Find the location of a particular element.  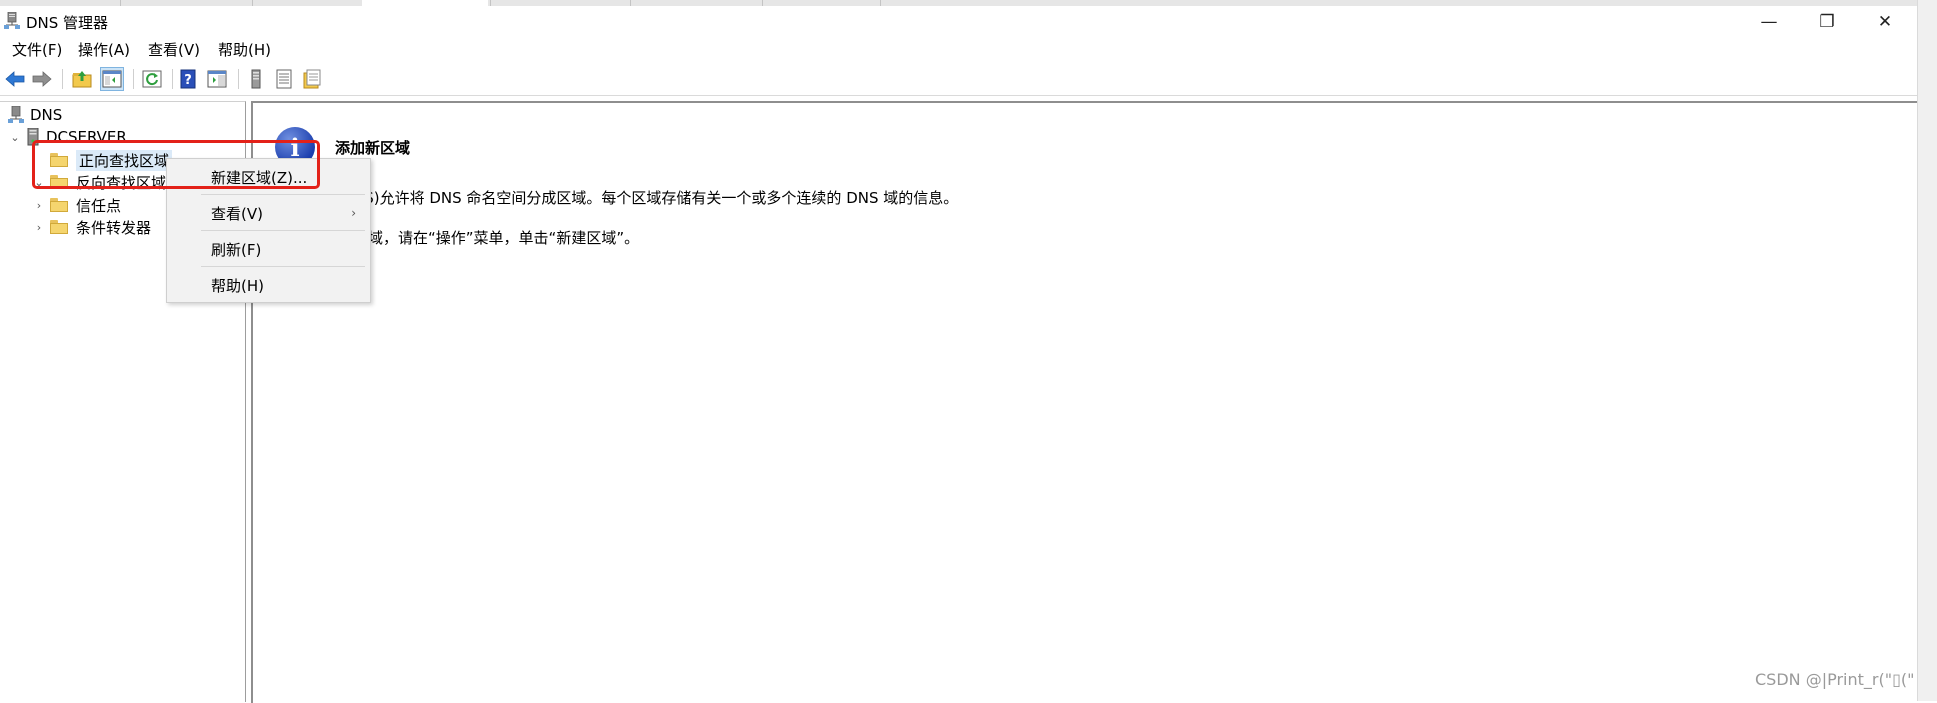

tree-item-conditional-forwarders: › 条件转发器 is located at coordinates (91, 227).